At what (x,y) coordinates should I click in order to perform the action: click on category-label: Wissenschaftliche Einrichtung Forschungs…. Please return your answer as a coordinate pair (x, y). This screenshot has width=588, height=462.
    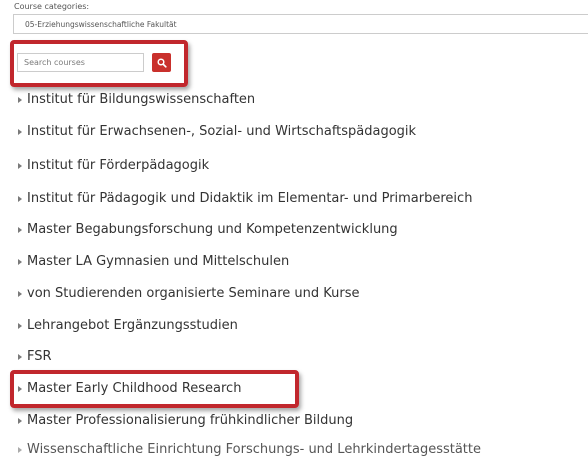
    Looking at the image, I should click on (254, 449).